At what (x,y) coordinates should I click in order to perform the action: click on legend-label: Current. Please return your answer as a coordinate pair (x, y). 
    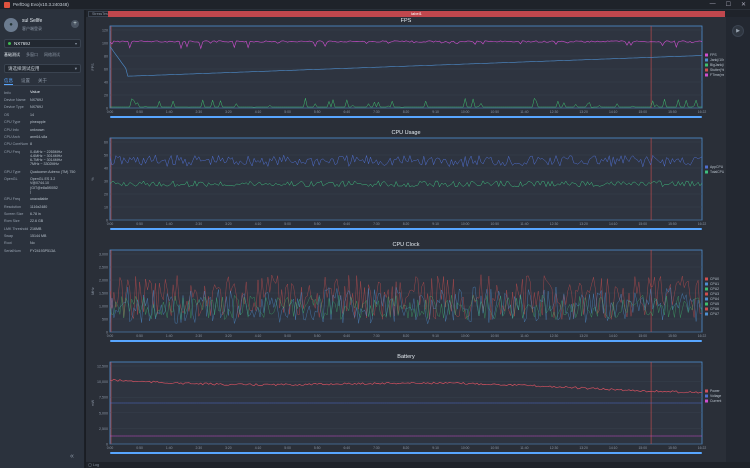
    Looking at the image, I should click on (715, 401).